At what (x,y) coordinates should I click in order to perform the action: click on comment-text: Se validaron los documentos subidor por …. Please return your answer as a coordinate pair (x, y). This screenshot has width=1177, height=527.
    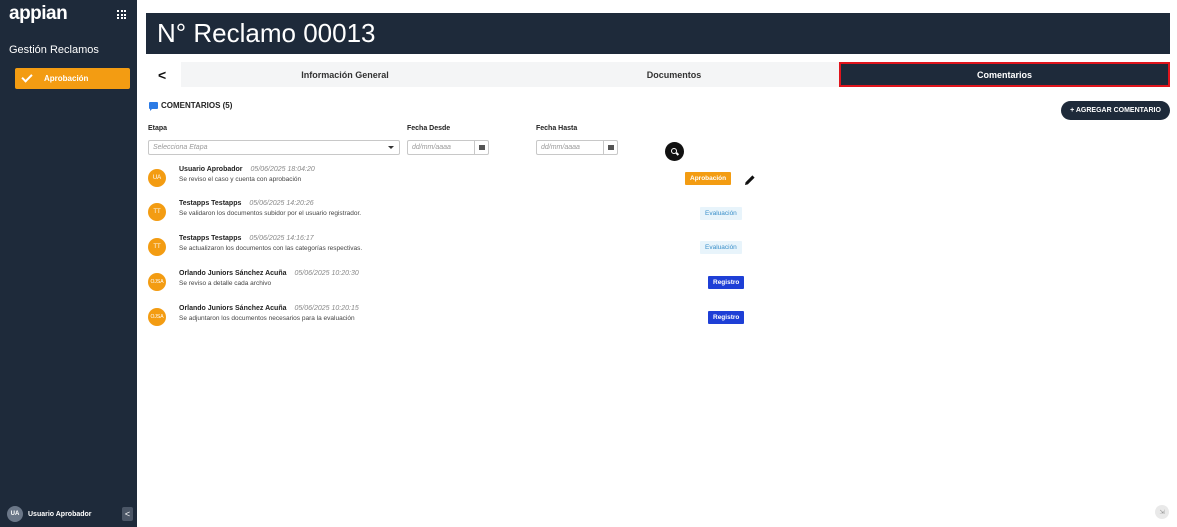
    Looking at the image, I should click on (270, 213).